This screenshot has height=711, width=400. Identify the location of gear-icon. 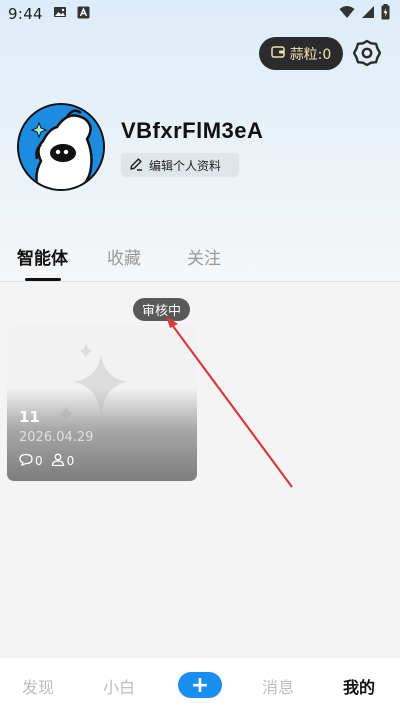
(367, 55).